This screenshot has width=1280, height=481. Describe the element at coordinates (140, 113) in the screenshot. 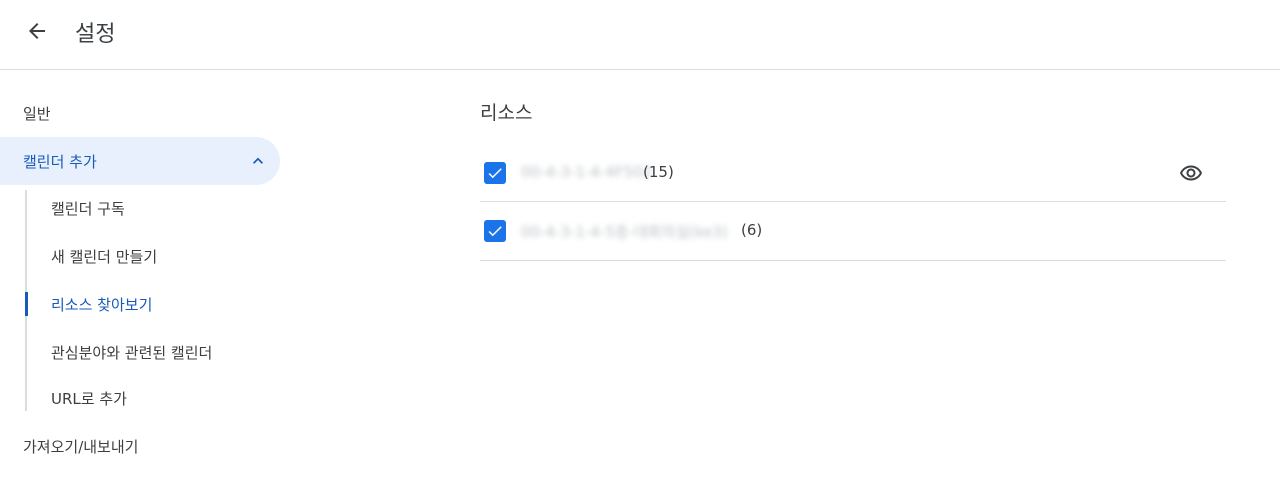

I see `nav-general: 일반` at that location.